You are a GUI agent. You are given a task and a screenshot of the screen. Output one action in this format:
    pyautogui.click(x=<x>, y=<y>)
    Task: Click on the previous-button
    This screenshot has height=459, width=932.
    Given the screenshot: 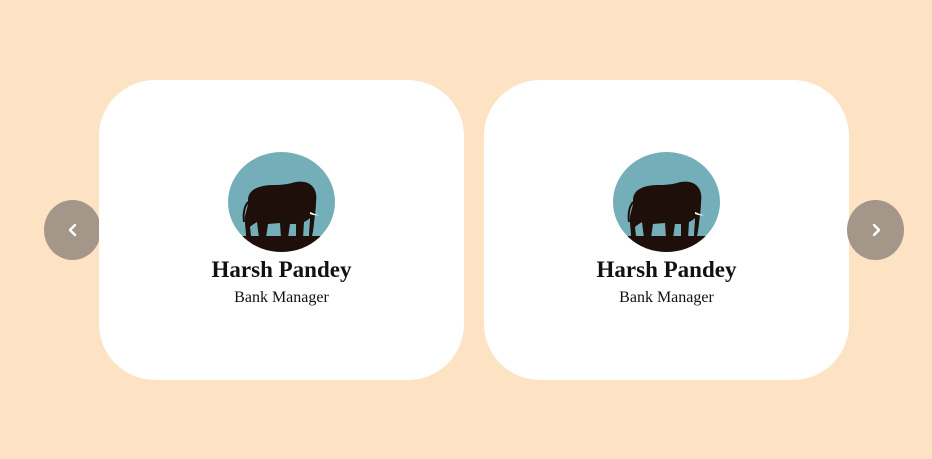 What is the action you would take?
    pyautogui.click(x=72, y=230)
    